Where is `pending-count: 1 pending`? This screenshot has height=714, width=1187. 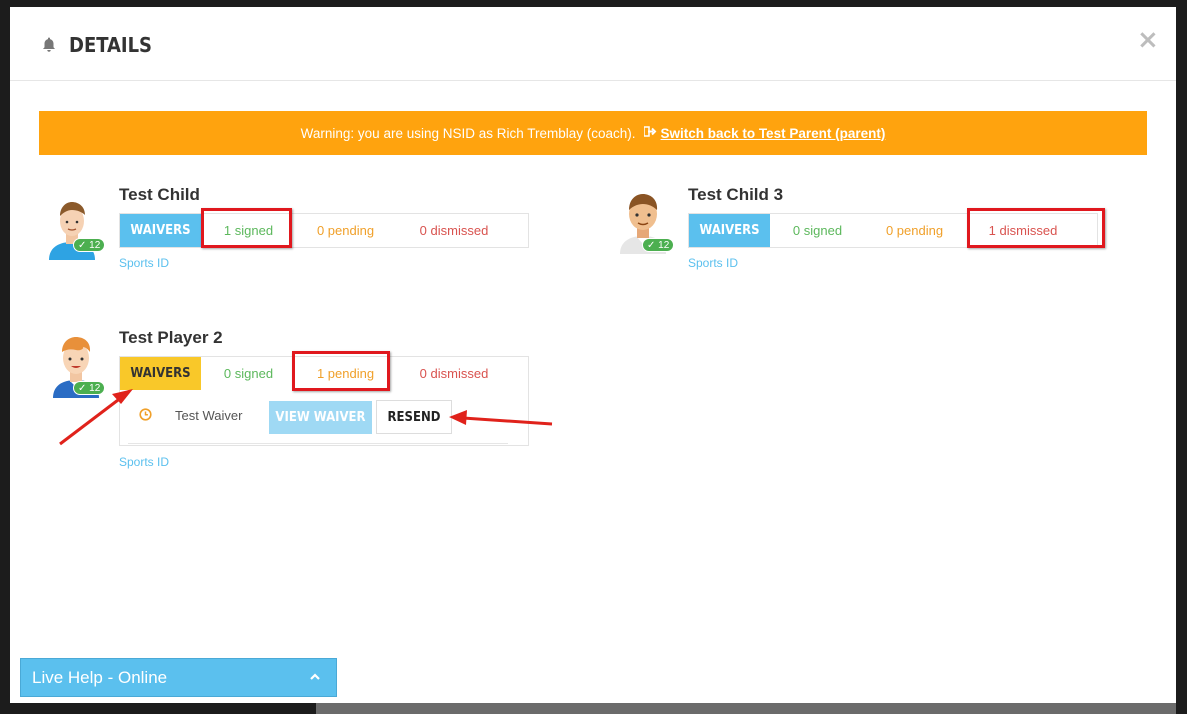
pending-count: 1 pending is located at coordinates (345, 373).